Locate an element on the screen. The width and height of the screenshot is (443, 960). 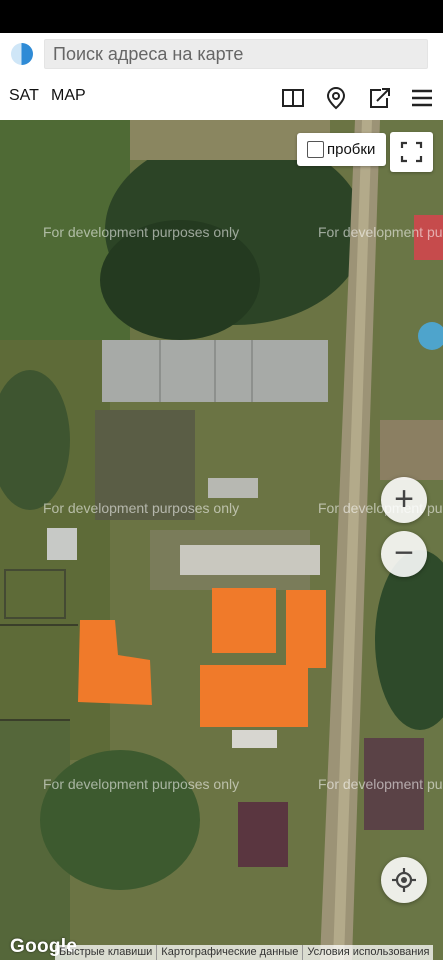
share-icon is located at coordinates (380, 98).